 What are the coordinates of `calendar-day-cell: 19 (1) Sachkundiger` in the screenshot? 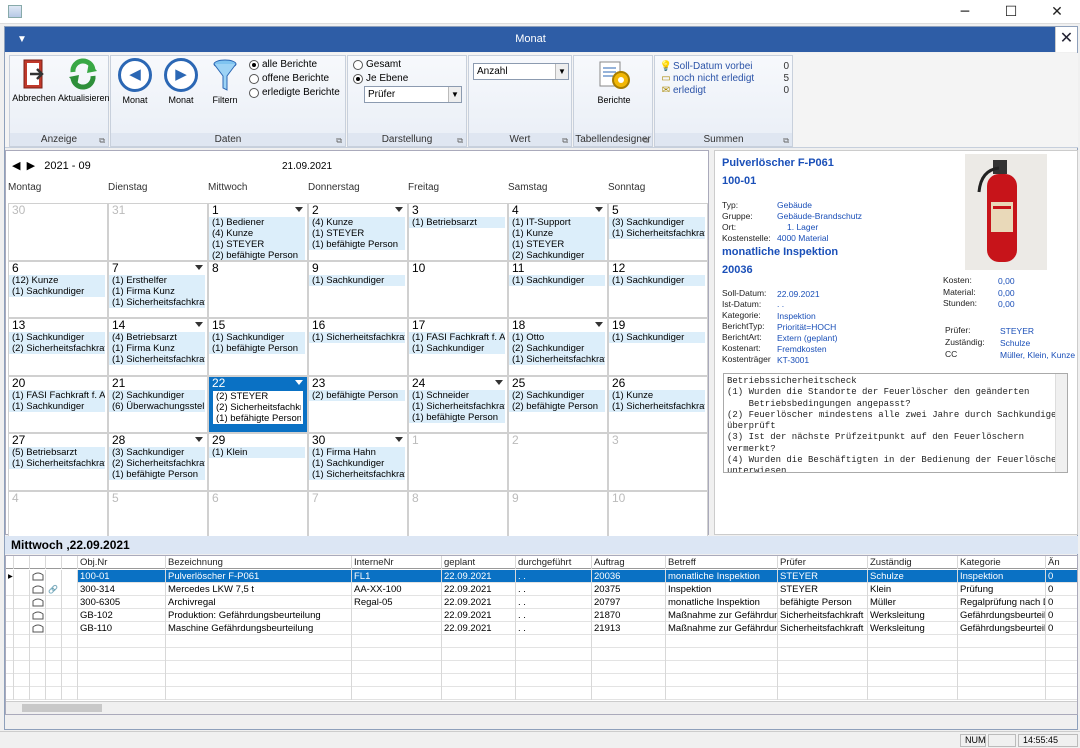 It's located at (658, 347).